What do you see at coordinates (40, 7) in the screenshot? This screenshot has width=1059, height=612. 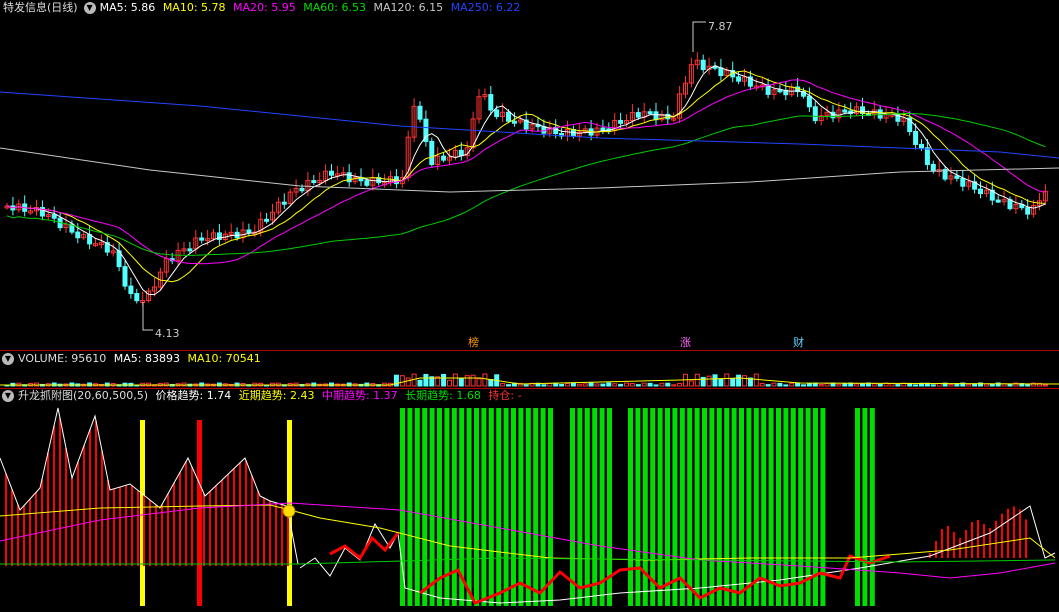 I see `stock-title: 特发信息(日线)` at bounding box center [40, 7].